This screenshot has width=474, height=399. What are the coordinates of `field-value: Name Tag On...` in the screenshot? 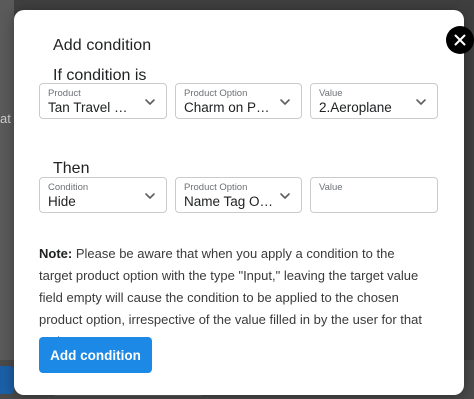 It's located at (229, 201).